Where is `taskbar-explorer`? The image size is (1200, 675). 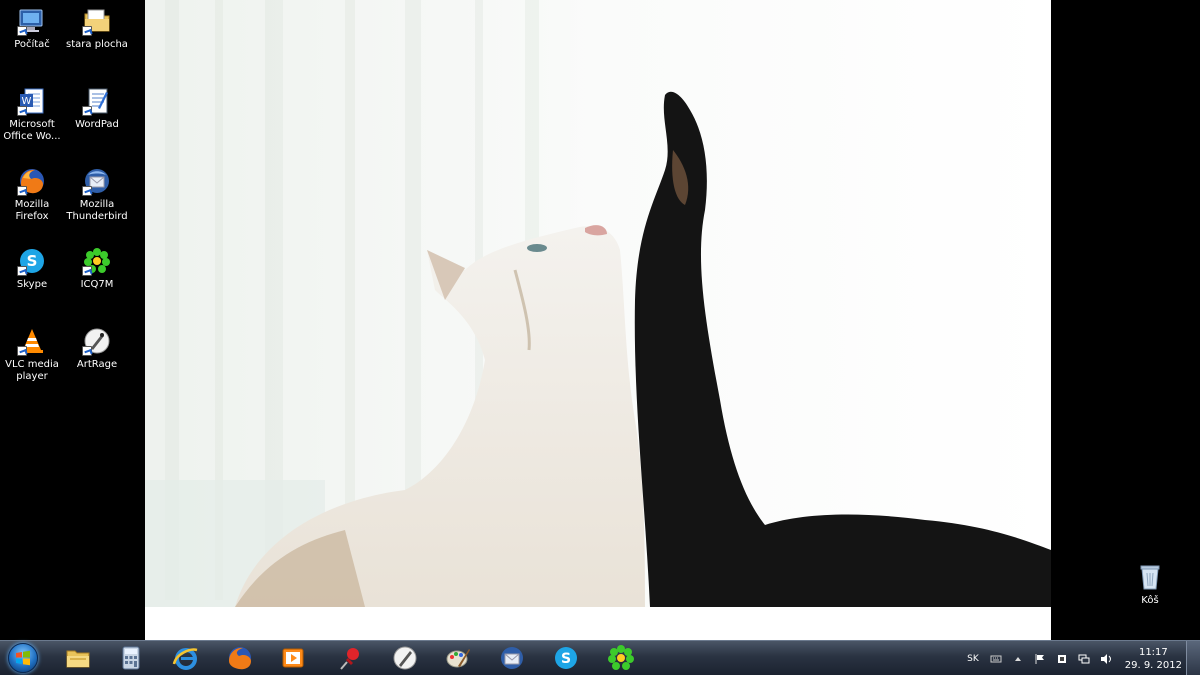 taskbar-explorer is located at coordinates (78, 658).